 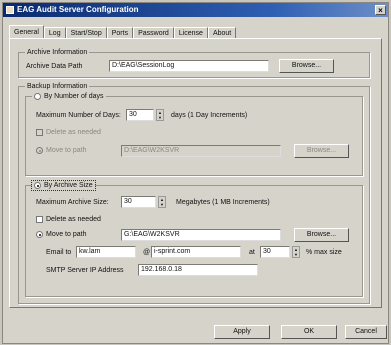 I want to click on max-size-unit: Megabytes (1 MB Increments), so click(x=223, y=202).